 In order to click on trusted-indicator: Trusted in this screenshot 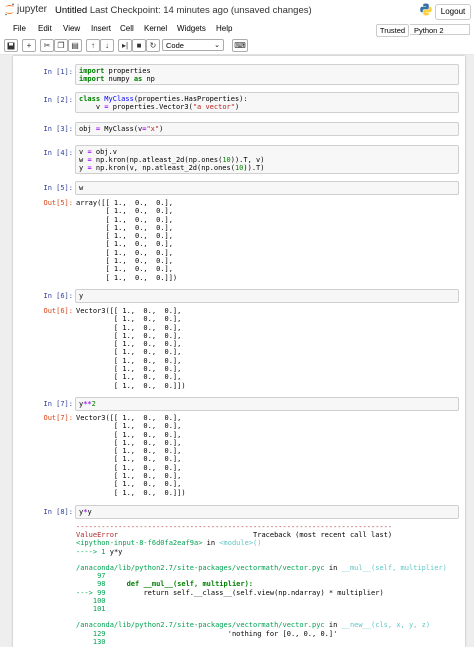, I will do `click(392, 30)`.